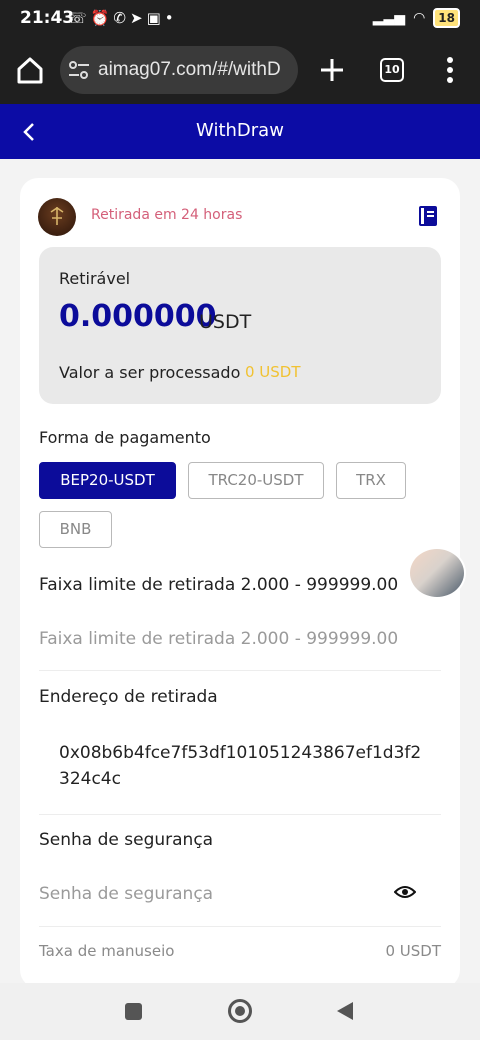  Describe the element at coordinates (273, 372) in the screenshot. I see `processing-value: 0 USDT` at that location.